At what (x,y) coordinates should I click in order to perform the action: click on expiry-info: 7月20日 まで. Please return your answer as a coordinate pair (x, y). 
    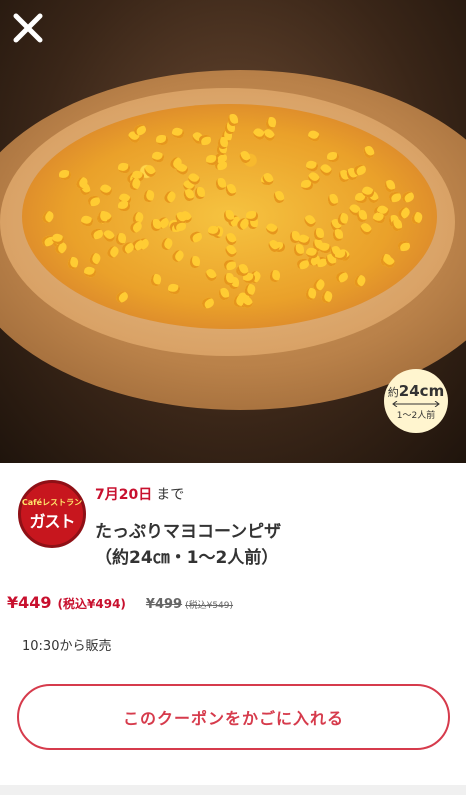
    Looking at the image, I should click on (139, 494).